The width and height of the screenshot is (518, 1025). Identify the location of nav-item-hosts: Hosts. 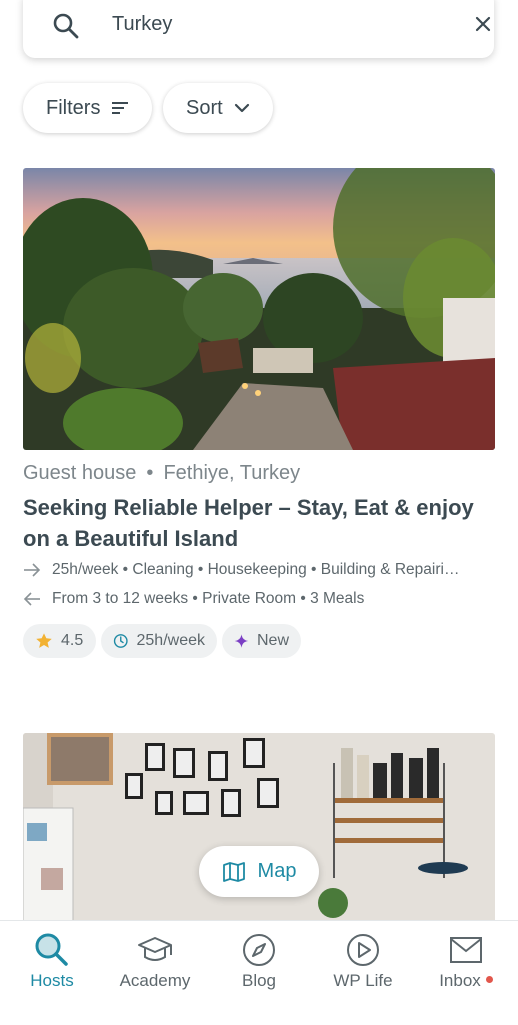
(52, 973).